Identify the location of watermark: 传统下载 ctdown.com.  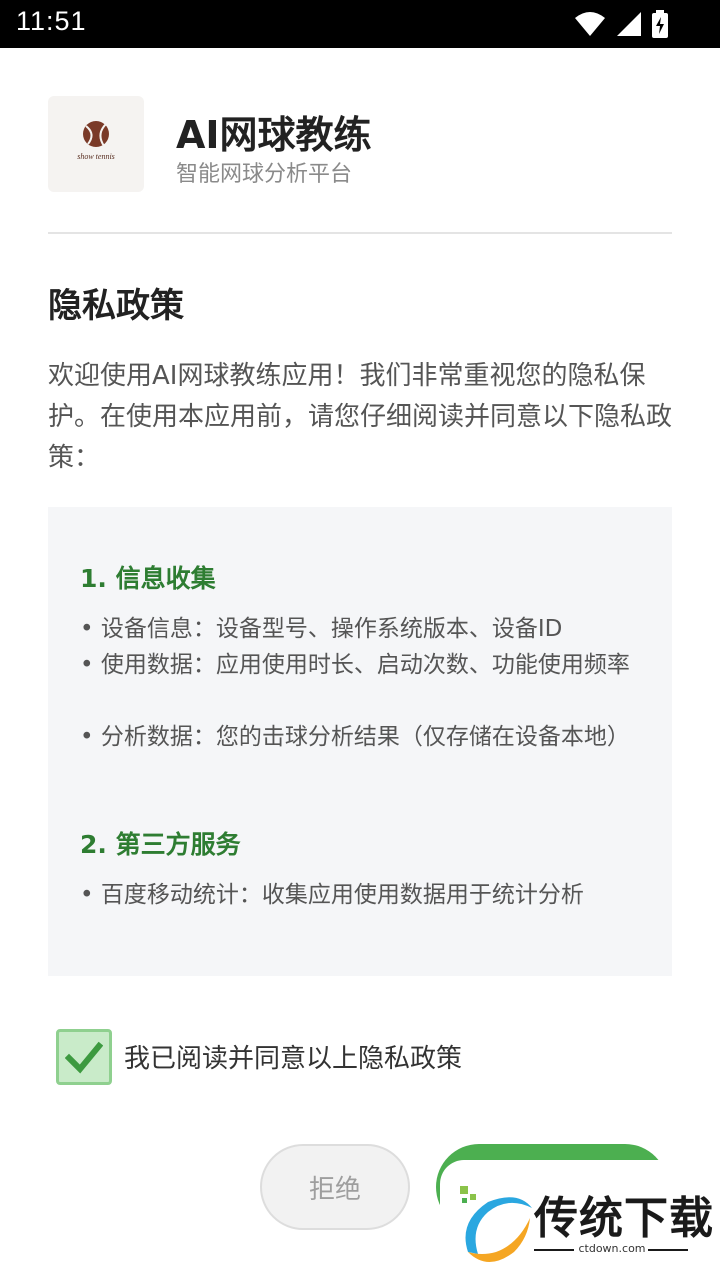
(580, 1220).